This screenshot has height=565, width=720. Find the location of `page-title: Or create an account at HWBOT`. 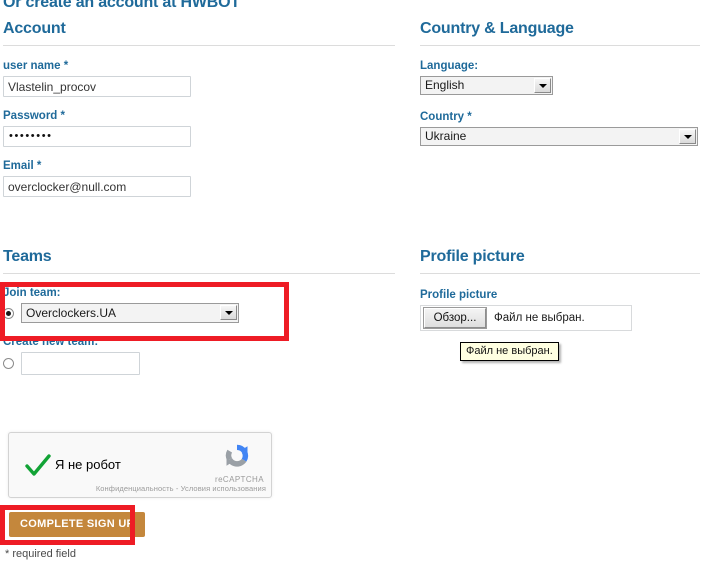

page-title: Or create an account at HWBOT is located at coordinates (121, 5).